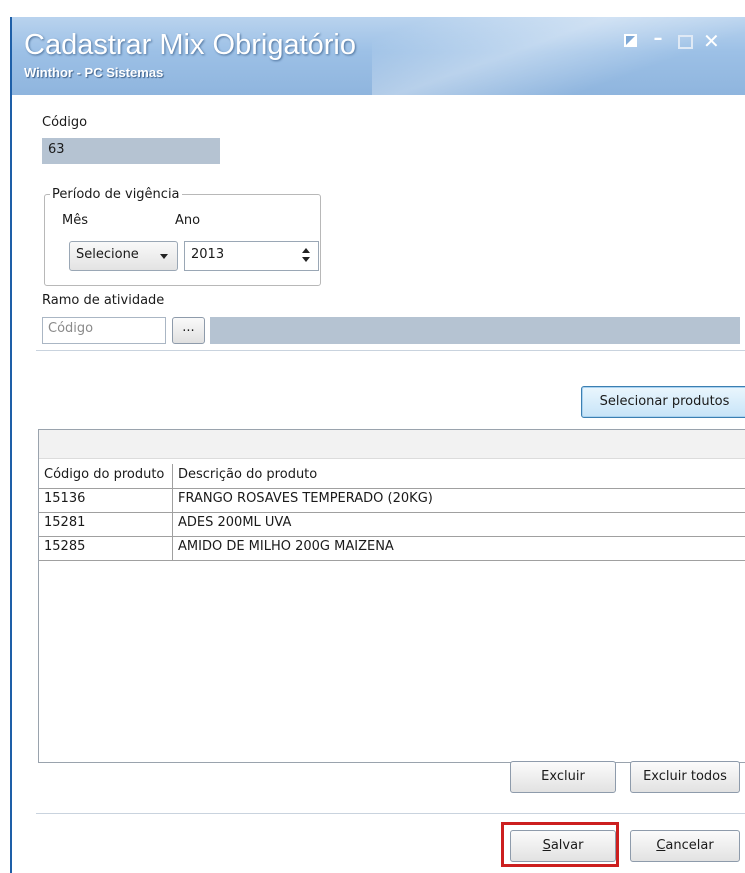 This screenshot has height=873, width=745. Describe the element at coordinates (190, 45) in the screenshot. I see `window-title: Cadastrar Mix Obrigatório` at that location.